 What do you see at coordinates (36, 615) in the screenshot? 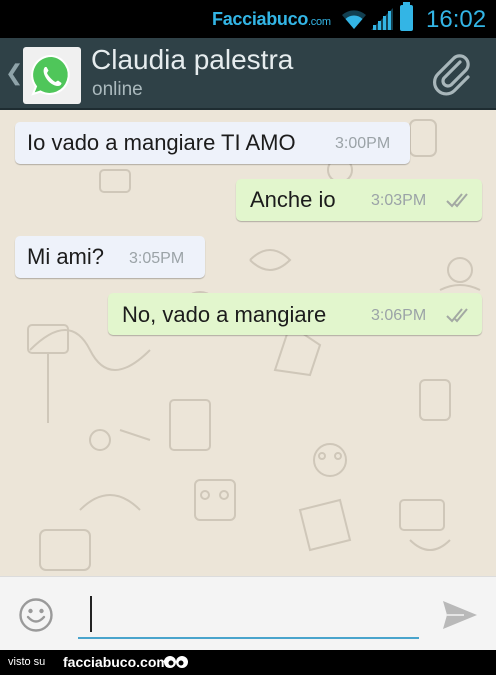
I see `smiley-icon` at bounding box center [36, 615].